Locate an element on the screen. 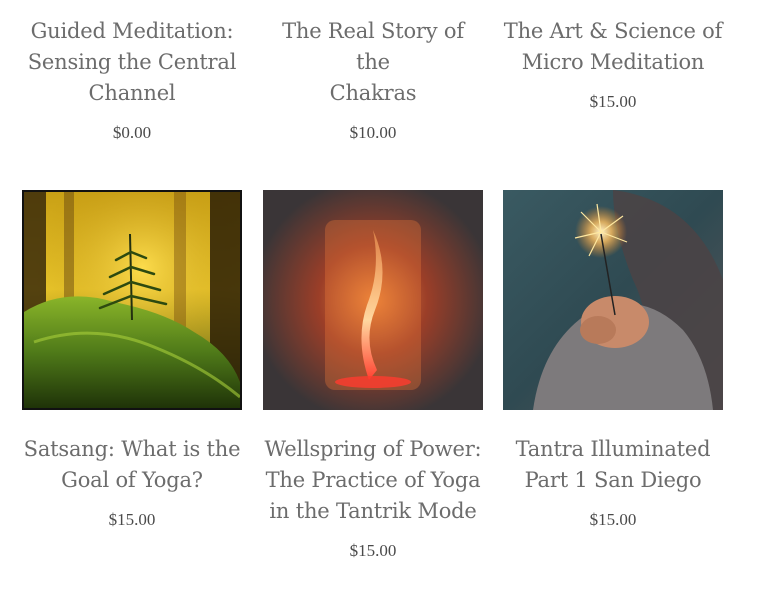  product-card: The Real Story of the Chakras $10.00 is located at coordinates (373, 79).